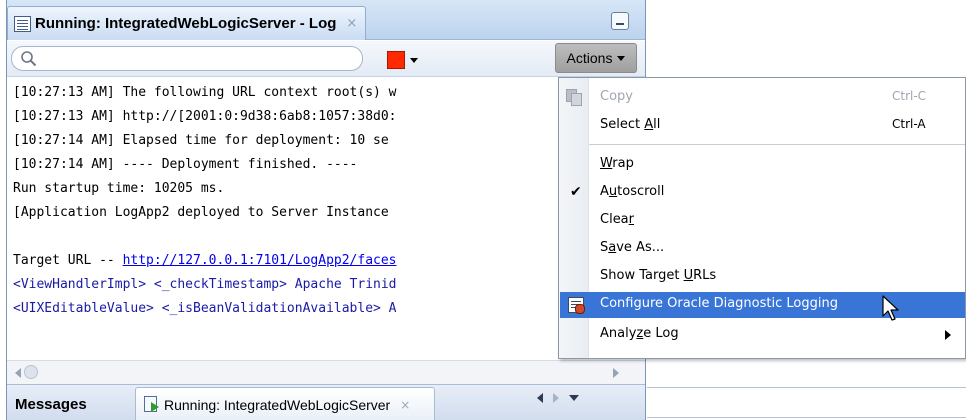 This screenshot has width=966, height=420. What do you see at coordinates (909, 124) in the screenshot?
I see `menu-item-shortcut: Ctrl-A` at bounding box center [909, 124].